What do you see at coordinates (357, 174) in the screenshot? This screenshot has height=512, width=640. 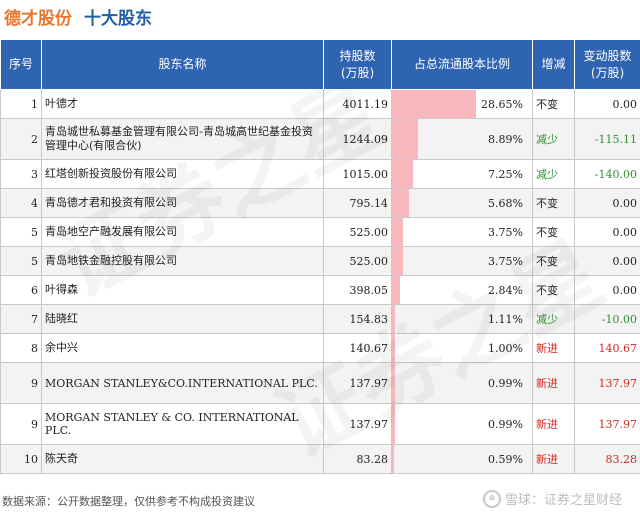 I see `shares-held: 1015.00` at bounding box center [357, 174].